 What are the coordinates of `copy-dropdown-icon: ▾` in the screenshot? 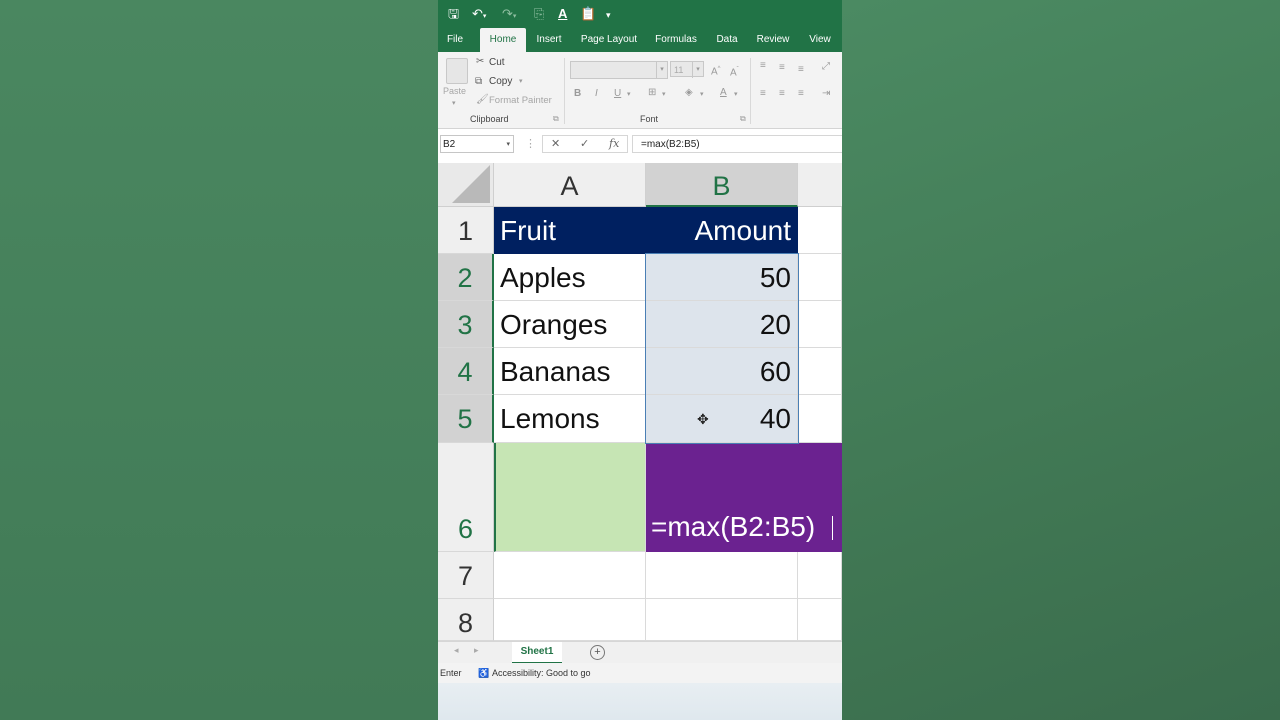 It's located at (521, 82).